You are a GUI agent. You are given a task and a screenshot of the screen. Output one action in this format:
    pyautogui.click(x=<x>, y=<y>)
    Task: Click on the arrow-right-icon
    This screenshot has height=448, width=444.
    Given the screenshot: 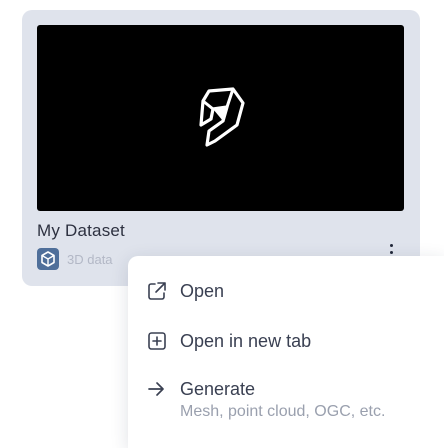 What is the action you would take?
    pyautogui.click(x=156, y=389)
    